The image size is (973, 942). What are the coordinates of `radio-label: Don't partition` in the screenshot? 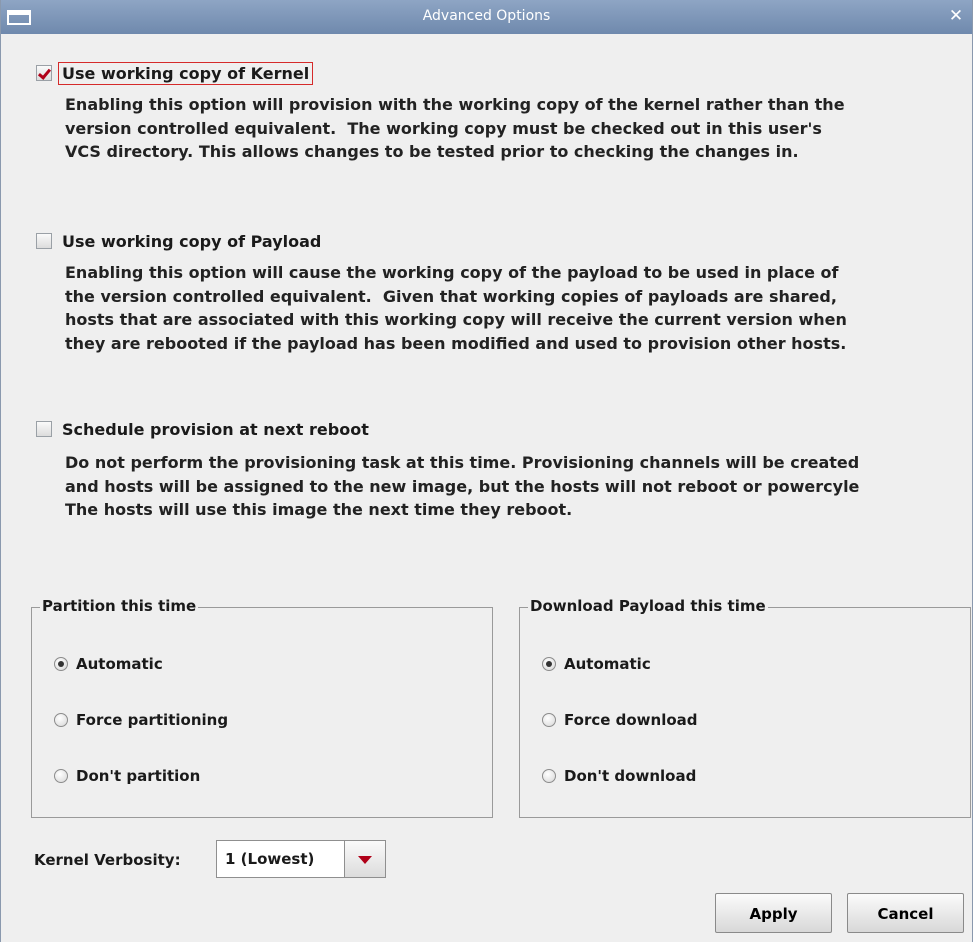 It's located at (138, 776).